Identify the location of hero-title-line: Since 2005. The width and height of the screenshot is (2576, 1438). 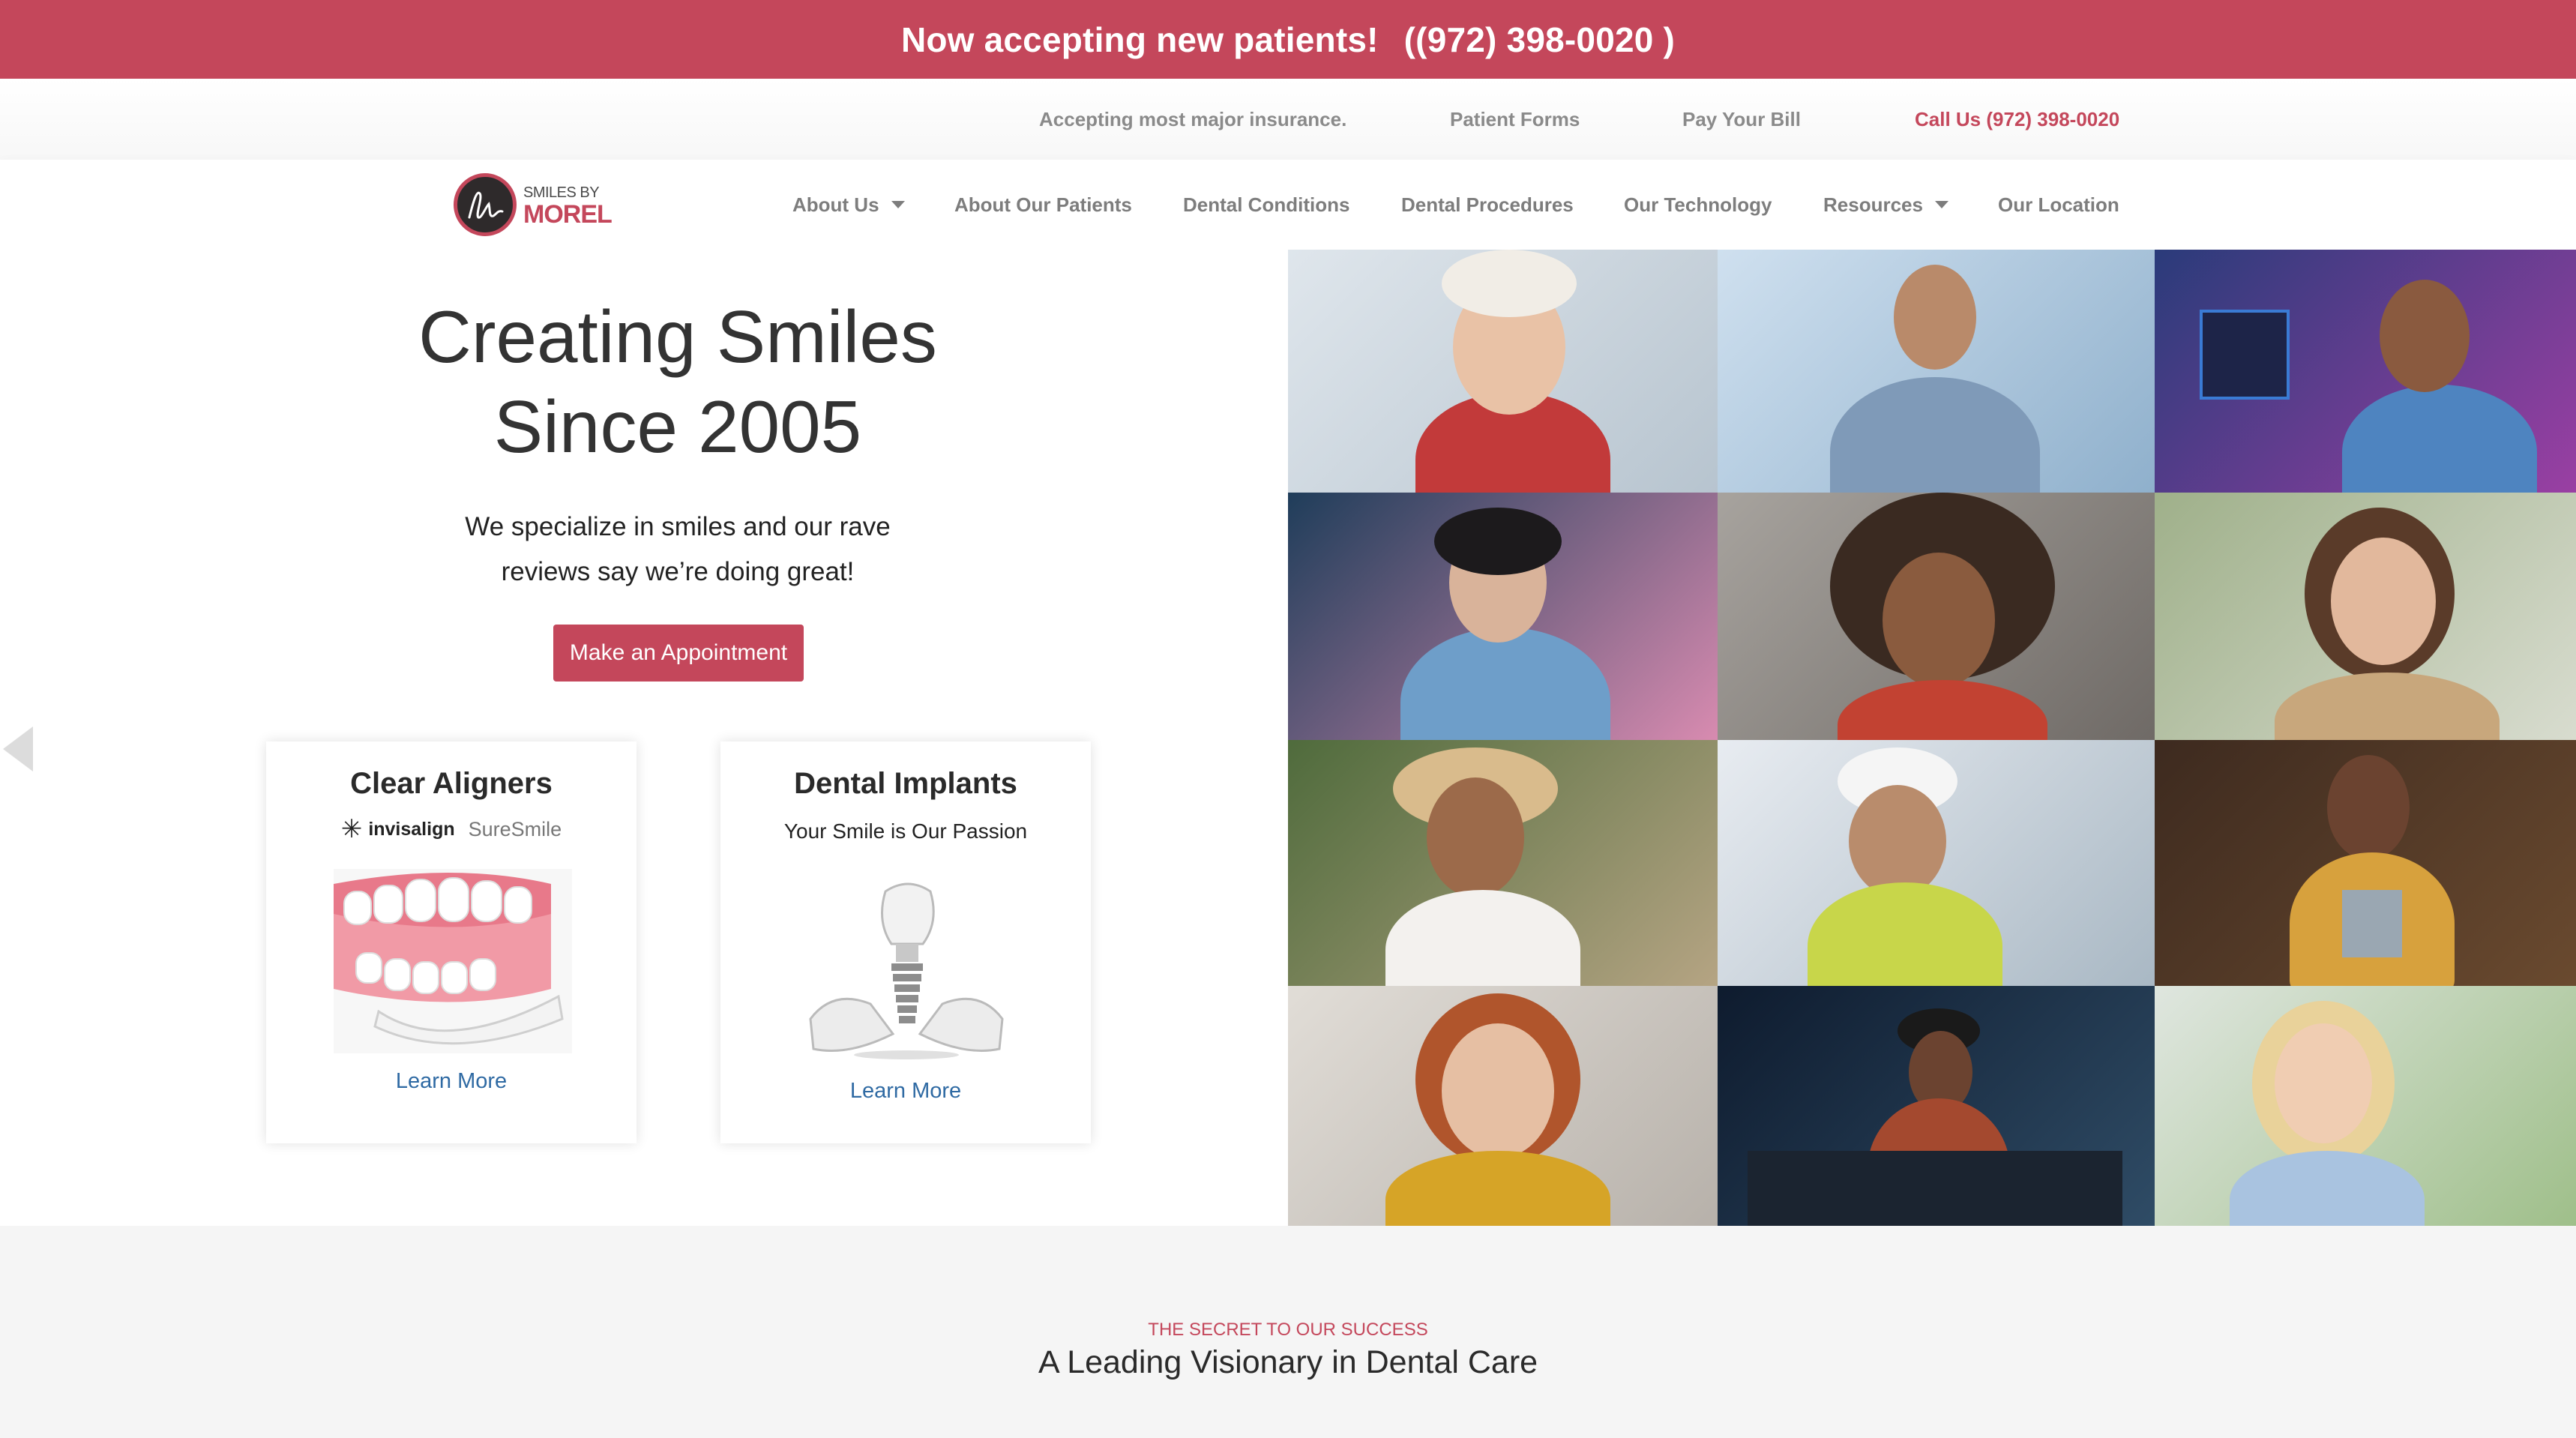
(677, 426).